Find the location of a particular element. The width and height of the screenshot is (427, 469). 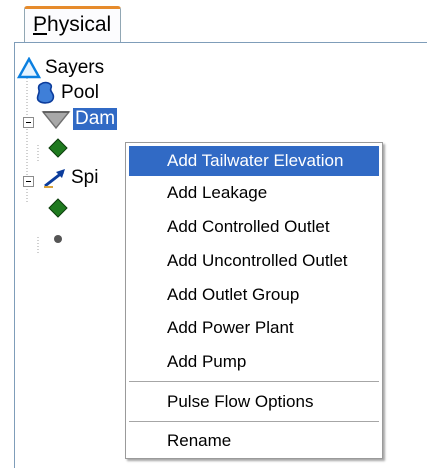

tree-node-spillway-child is located at coordinates (58, 208).